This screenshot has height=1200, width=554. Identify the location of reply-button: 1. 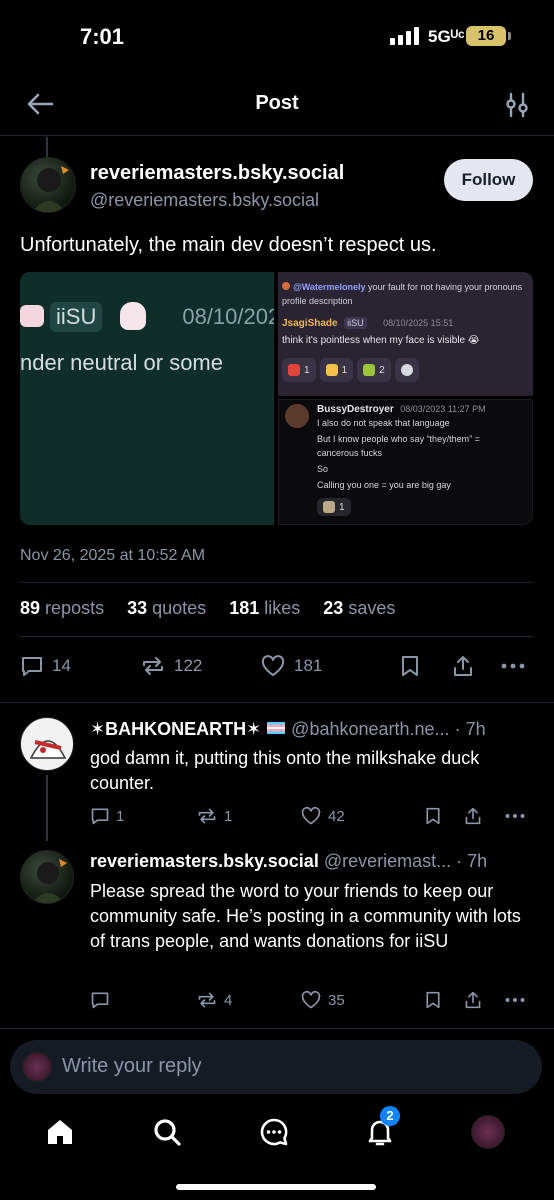
(107, 816).